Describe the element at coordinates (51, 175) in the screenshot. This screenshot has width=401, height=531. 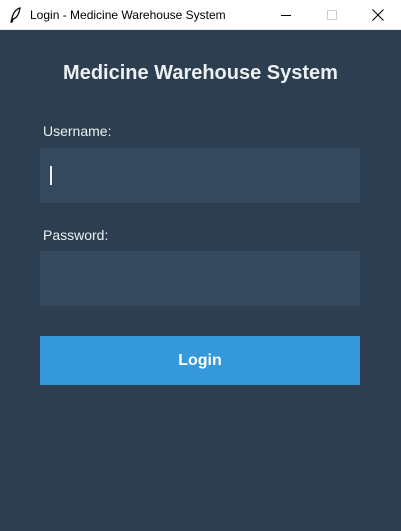
I see `text-cursor` at that location.